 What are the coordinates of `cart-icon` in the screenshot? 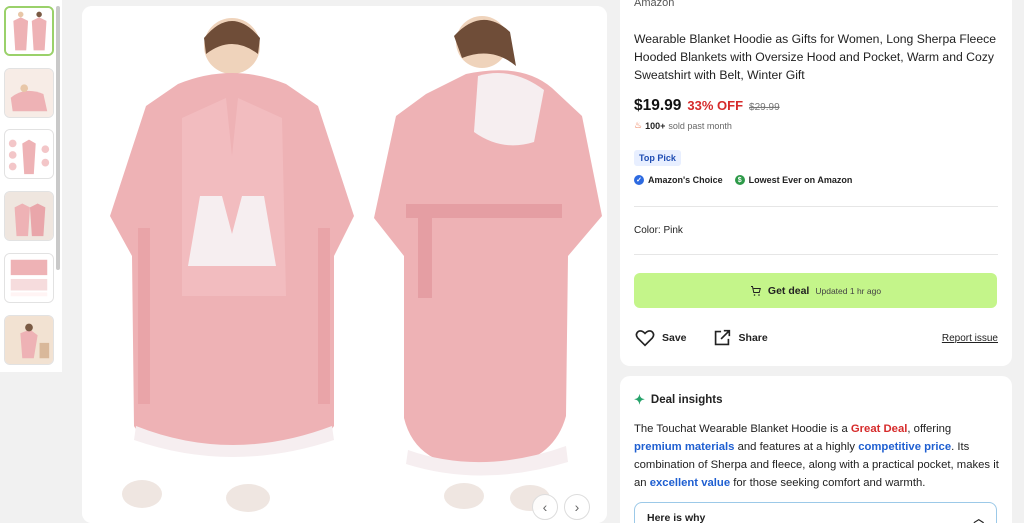 It's located at (755, 290).